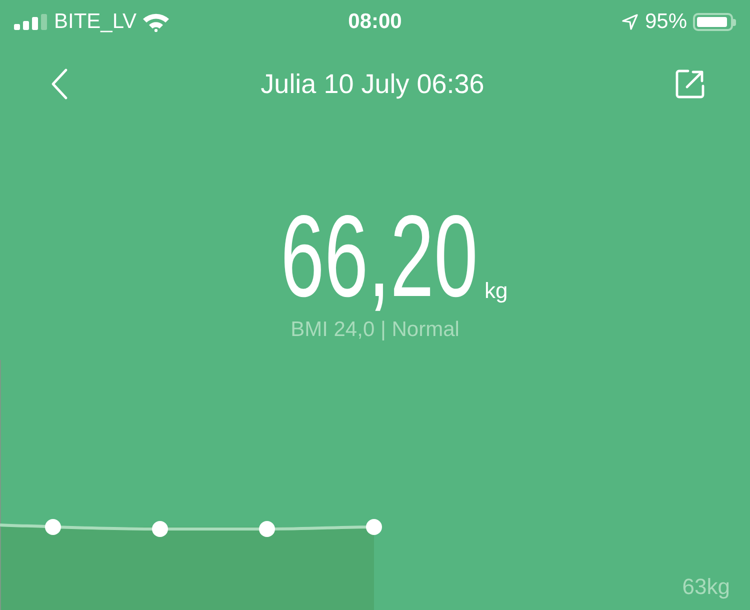 This screenshot has height=610, width=750. What do you see at coordinates (156, 22) in the screenshot?
I see `wifi-icon` at bounding box center [156, 22].